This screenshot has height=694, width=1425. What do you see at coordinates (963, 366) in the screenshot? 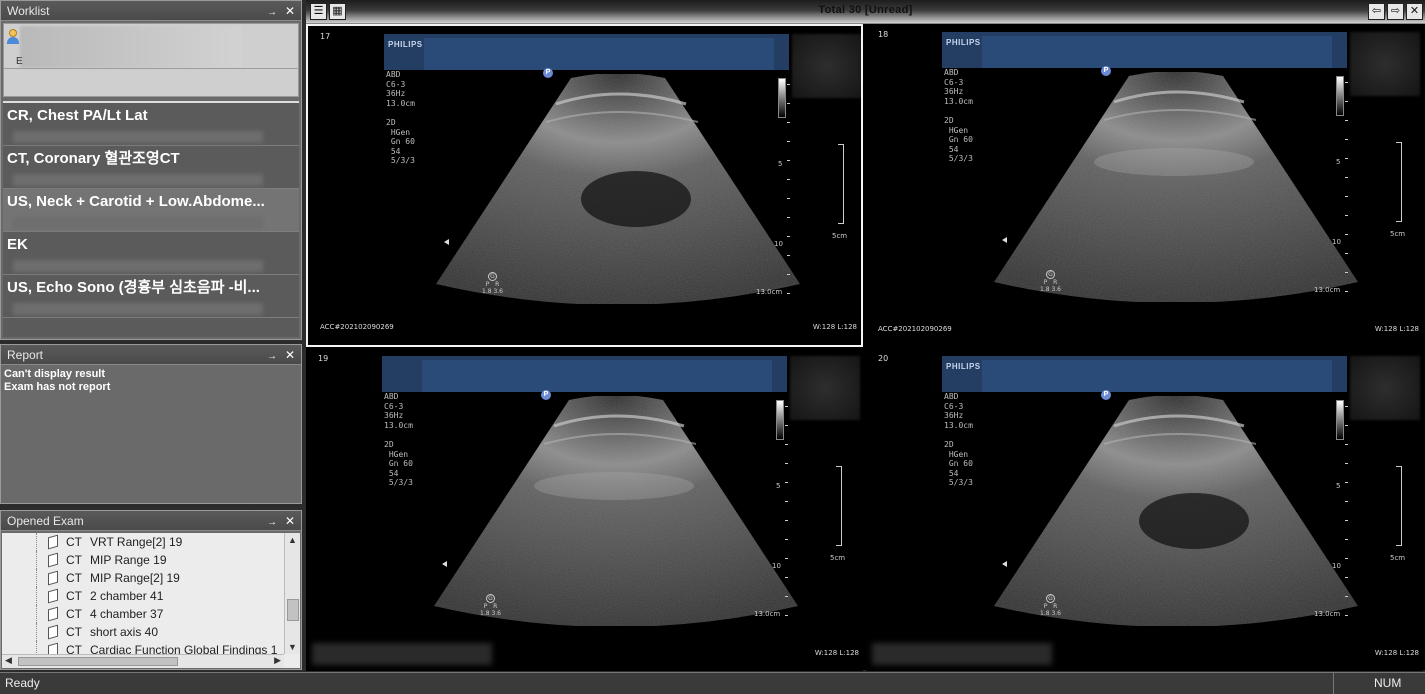
I see `brand-label: PHILIPS` at bounding box center [963, 366].